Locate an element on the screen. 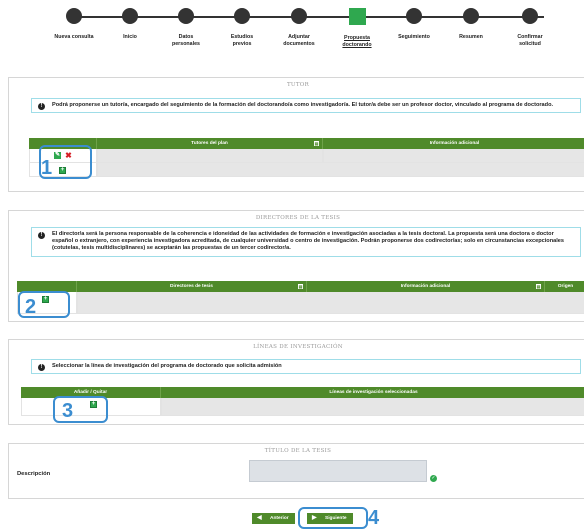  step-label: Confirmar solicitud is located at coordinates (530, 40).